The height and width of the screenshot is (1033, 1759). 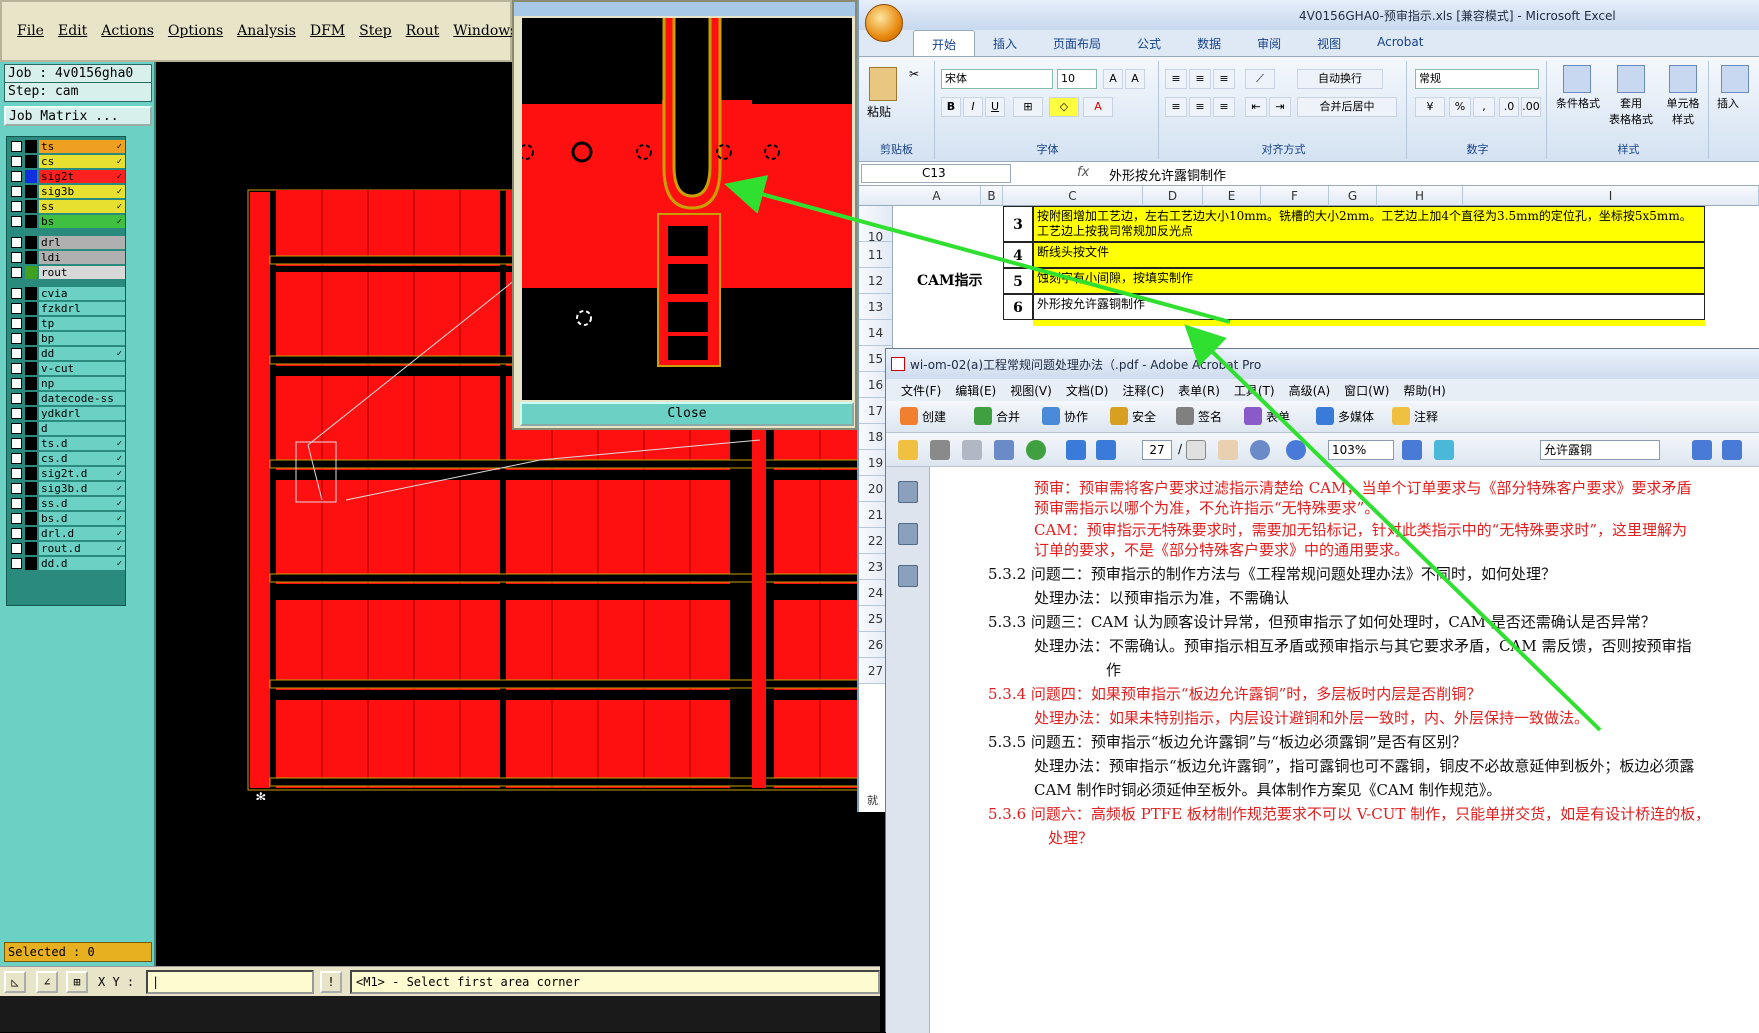 I want to click on close-button: Close, so click(x=687, y=414).